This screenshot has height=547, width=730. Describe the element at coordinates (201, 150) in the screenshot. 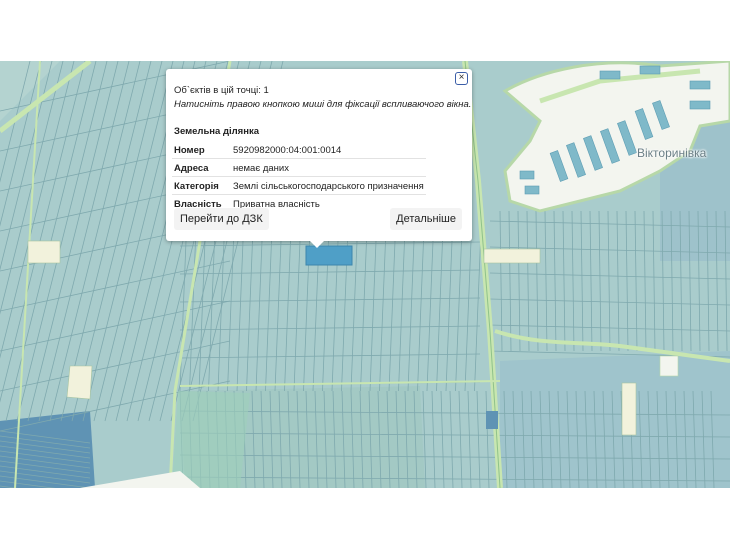

I see `info-key: Номер` at that location.